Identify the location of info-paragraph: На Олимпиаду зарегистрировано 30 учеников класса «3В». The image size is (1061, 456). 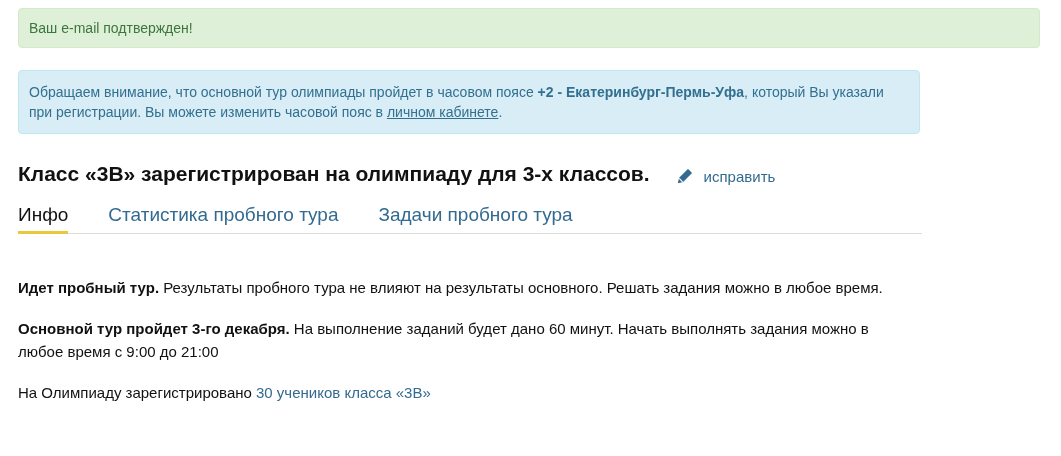
(225, 393).